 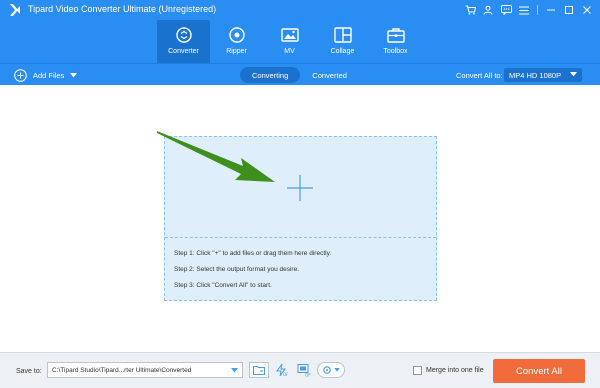 I want to click on maximize-icon, so click(x=569, y=10).